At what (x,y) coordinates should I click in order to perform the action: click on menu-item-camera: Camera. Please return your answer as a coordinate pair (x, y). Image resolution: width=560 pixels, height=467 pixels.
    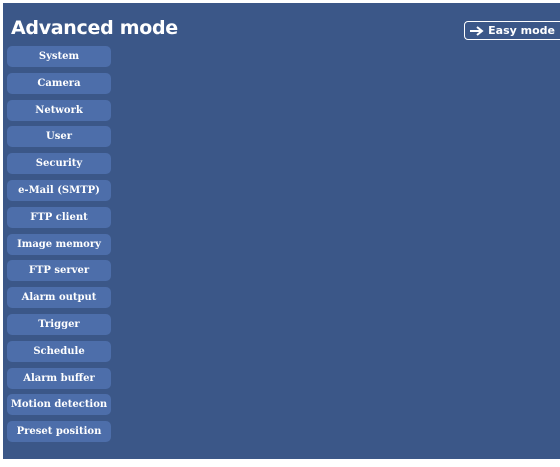
    Looking at the image, I should click on (59, 83).